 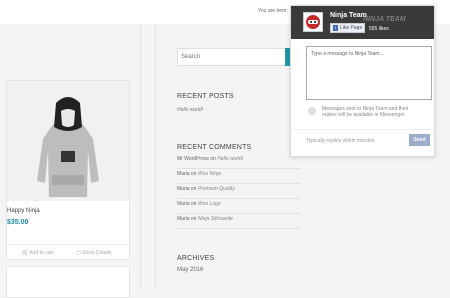 What do you see at coordinates (67, 251) in the screenshot?
I see `product-actions: 🛒 Add to cart ▢ Show Details` at bounding box center [67, 251].